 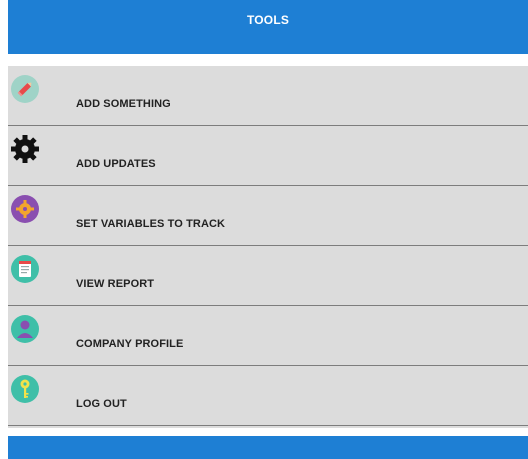 I want to click on menu-item-set-variables: SET VARIABLES TO TRACK, so click(x=268, y=216).